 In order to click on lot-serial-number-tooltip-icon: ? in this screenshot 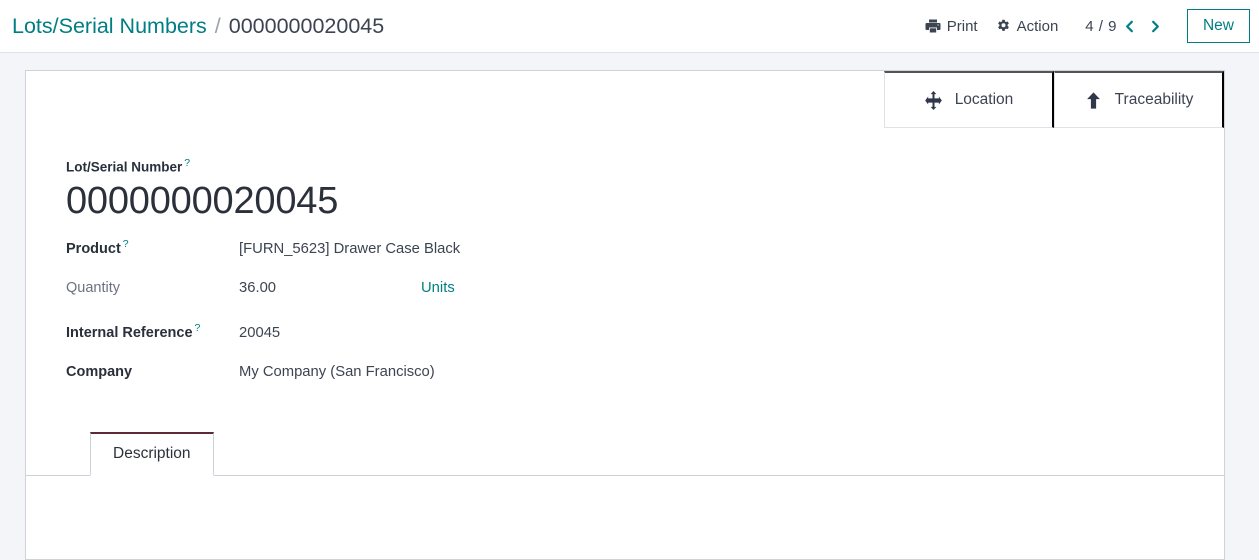, I will do `click(187, 163)`.